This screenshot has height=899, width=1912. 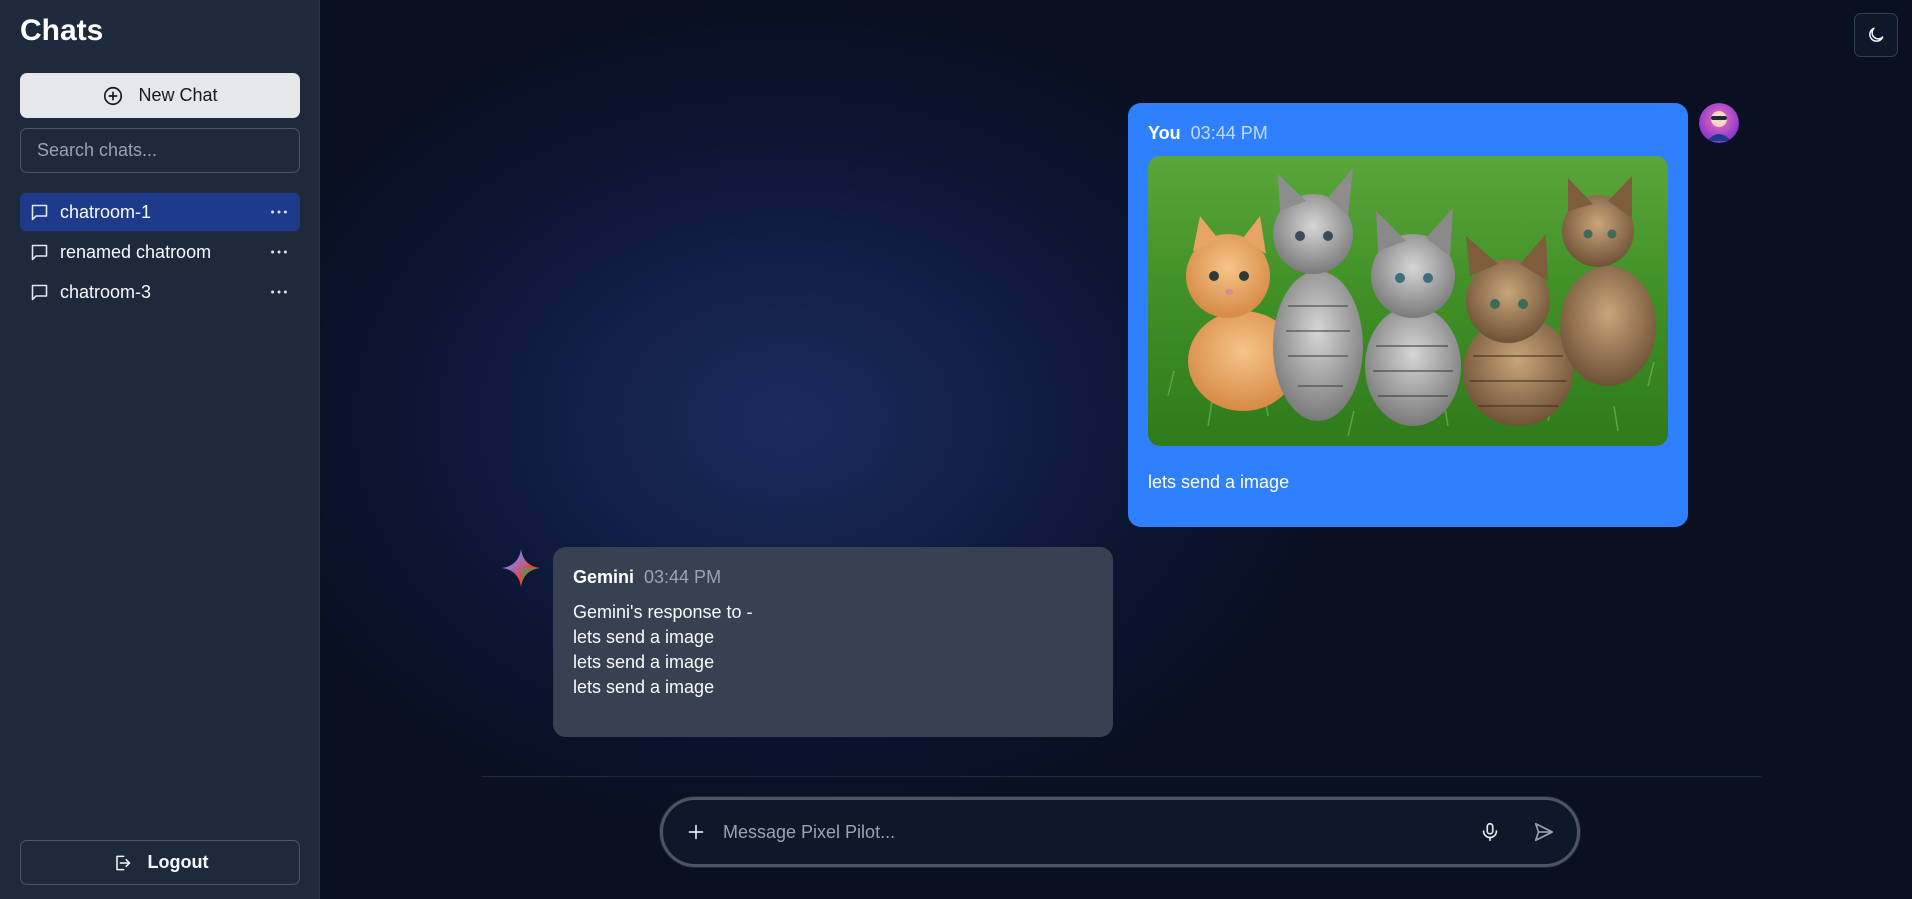 What do you see at coordinates (521, 568) in the screenshot?
I see `gemini-icon` at bounding box center [521, 568].